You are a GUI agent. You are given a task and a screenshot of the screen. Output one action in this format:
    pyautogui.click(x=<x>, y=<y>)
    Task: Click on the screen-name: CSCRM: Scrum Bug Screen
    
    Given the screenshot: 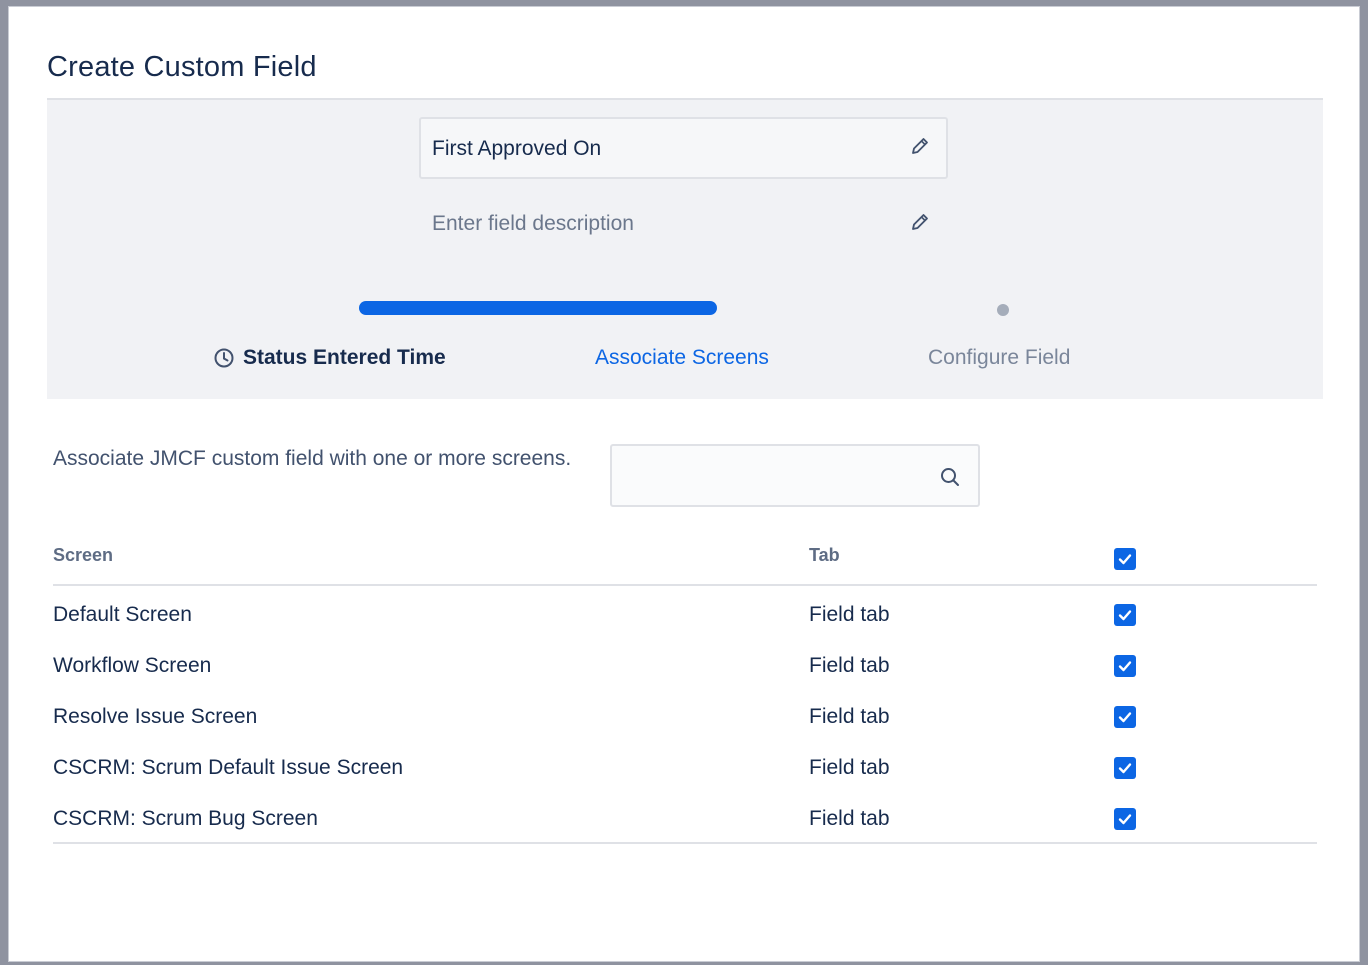 What is the action you would take?
    pyautogui.click(x=185, y=818)
    